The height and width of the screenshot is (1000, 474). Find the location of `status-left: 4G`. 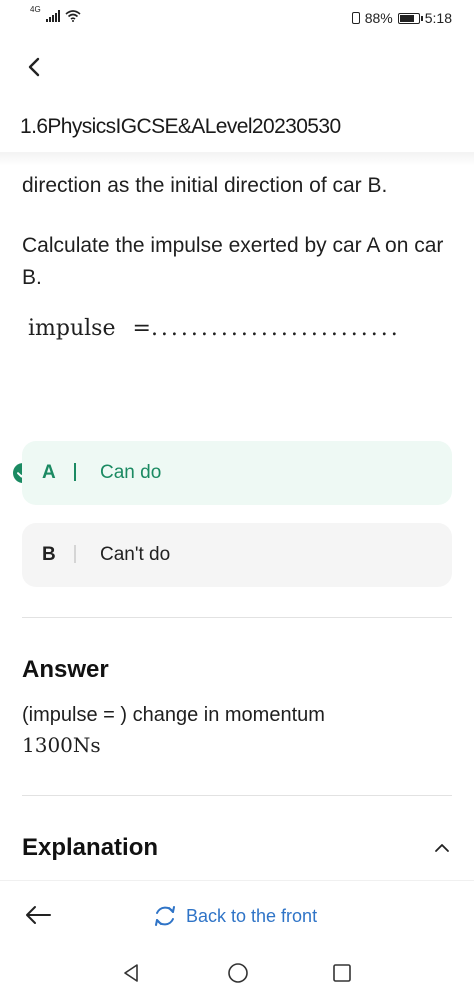

status-left: 4G is located at coordinates (55, 13).